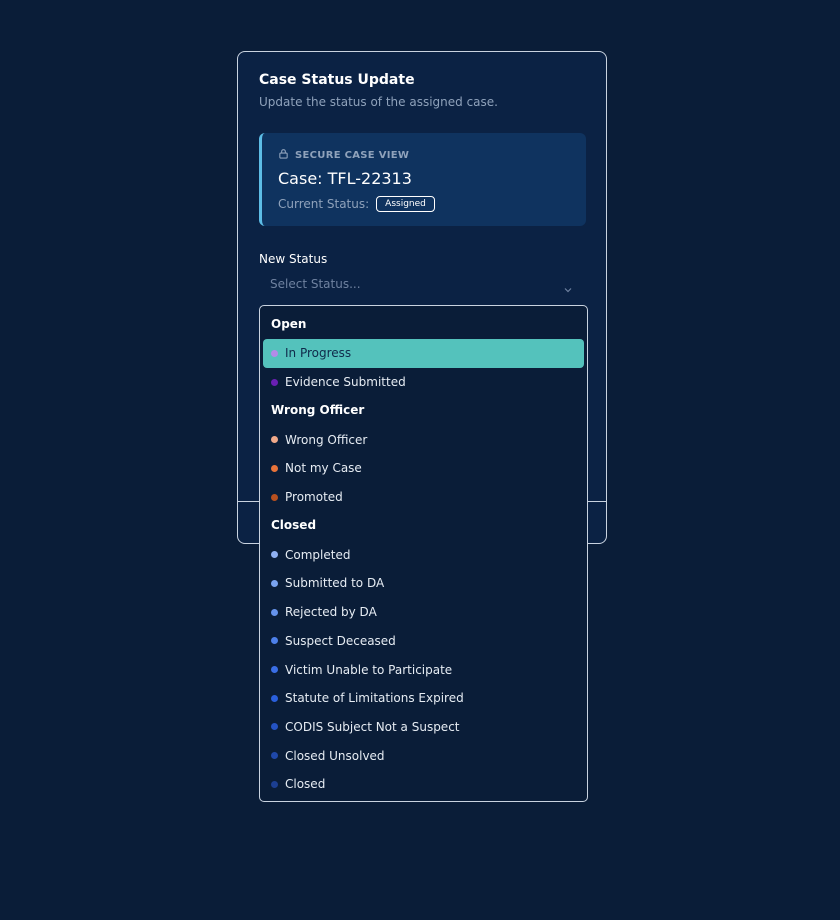  What do you see at coordinates (345, 178) in the screenshot?
I see `case-title: Case: TFL-22313` at bounding box center [345, 178].